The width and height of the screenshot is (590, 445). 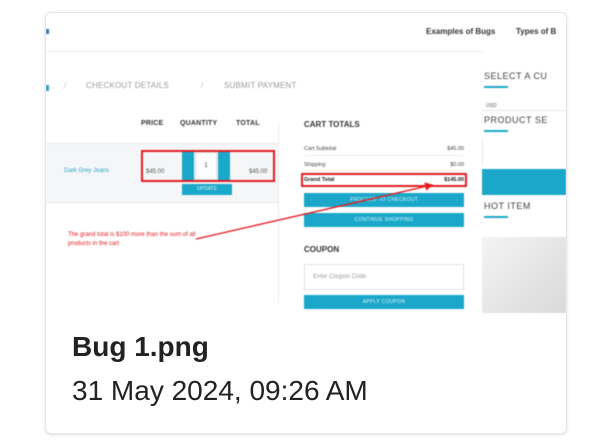 I want to click on annotation-arrow, so click(x=314, y=211).